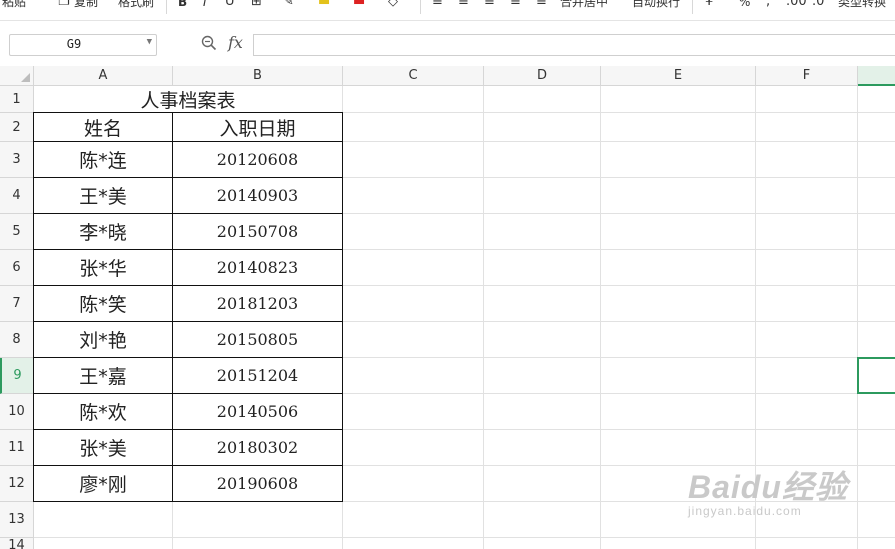 Image resolution: width=895 pixels, height=549 pixels. I want to click on fx-icon: fx, so click(235, 42).